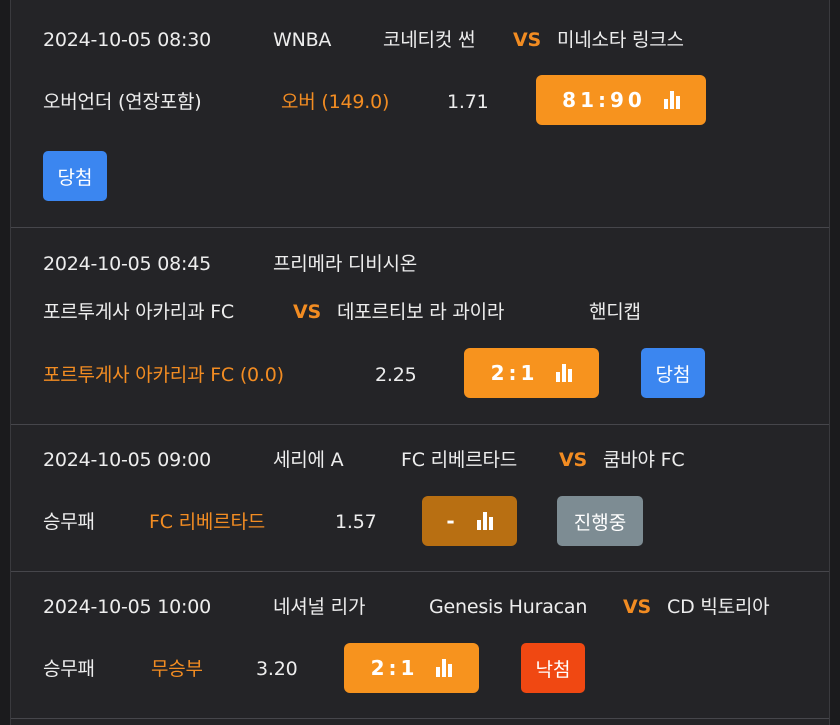  Describe the element at coordinates (396, 375) in the screenshot. I see `bet-odds: 2.25` at that location.